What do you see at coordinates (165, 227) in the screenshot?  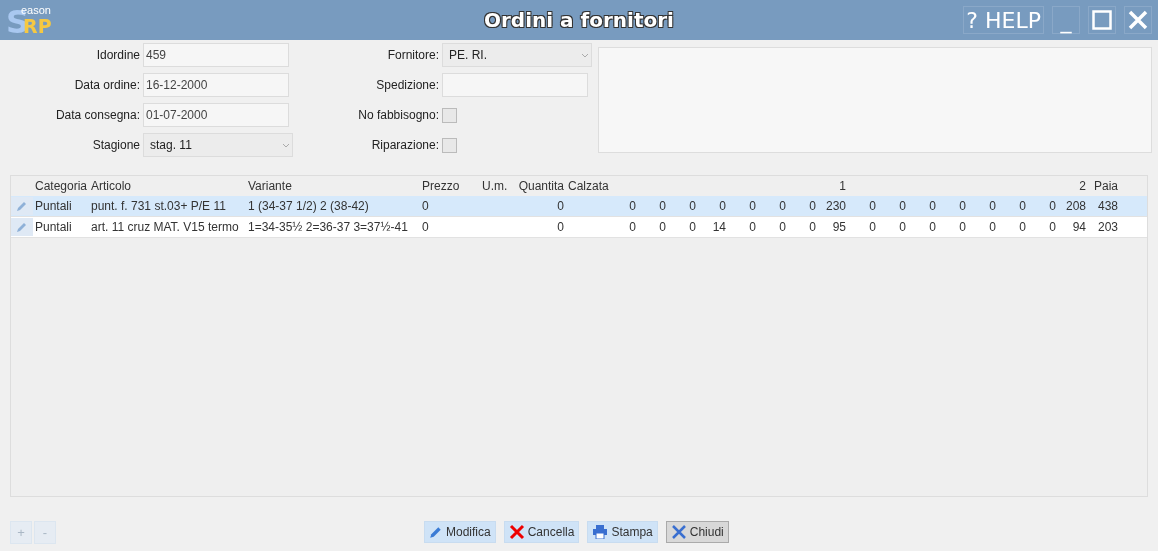 I see `table-cell-text: art. 11 cruz MAT. V15 termo` at bounding box center [165, 227].